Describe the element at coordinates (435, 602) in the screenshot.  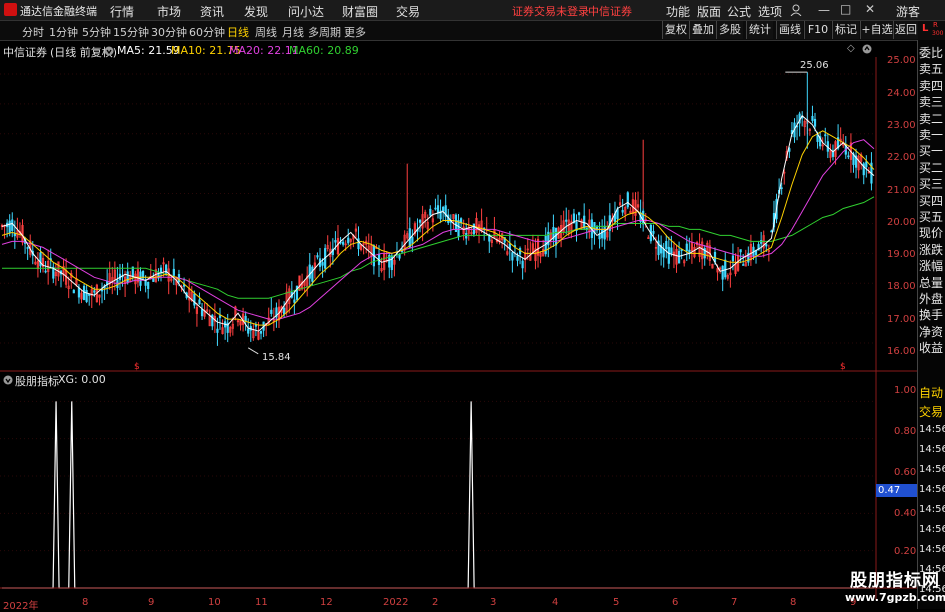
I see `x-tick: 2` at that location.